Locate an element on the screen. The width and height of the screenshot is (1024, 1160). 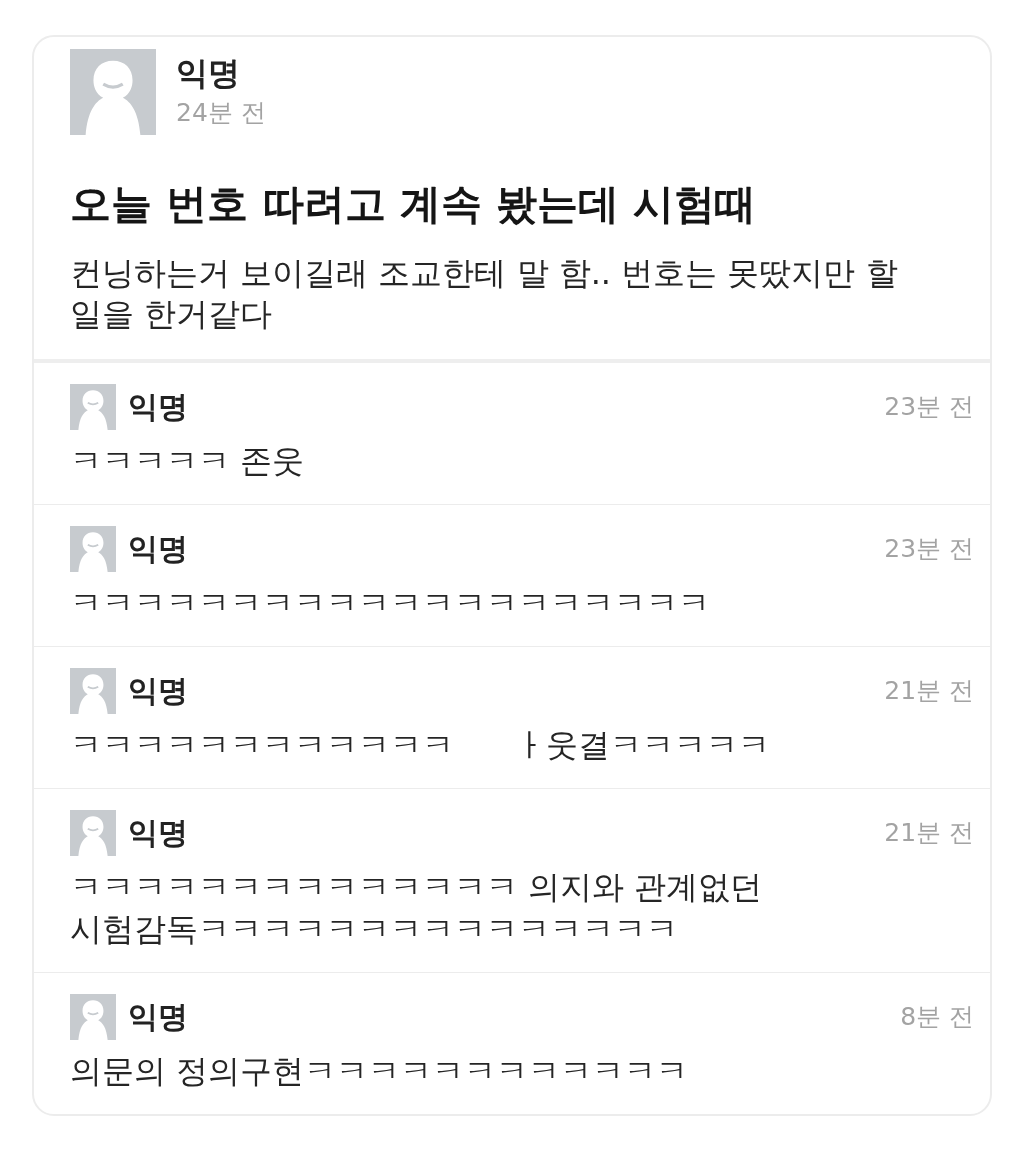
comment-text: 의문의 정의구현ㅋㅋㅋㅋㅋㅋㅋㅋㅋㅋㅋㅋ is located at coordinates (379, 1071).